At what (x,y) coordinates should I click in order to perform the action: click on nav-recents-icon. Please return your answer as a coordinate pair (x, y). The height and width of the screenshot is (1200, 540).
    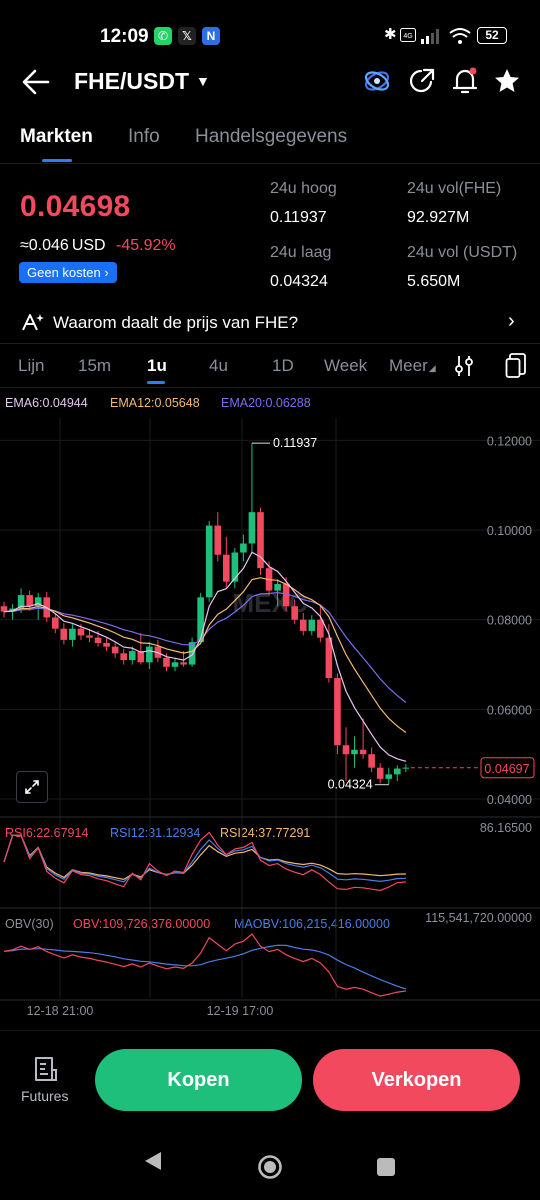
    Looking at the image, I should click on (386, 1167).